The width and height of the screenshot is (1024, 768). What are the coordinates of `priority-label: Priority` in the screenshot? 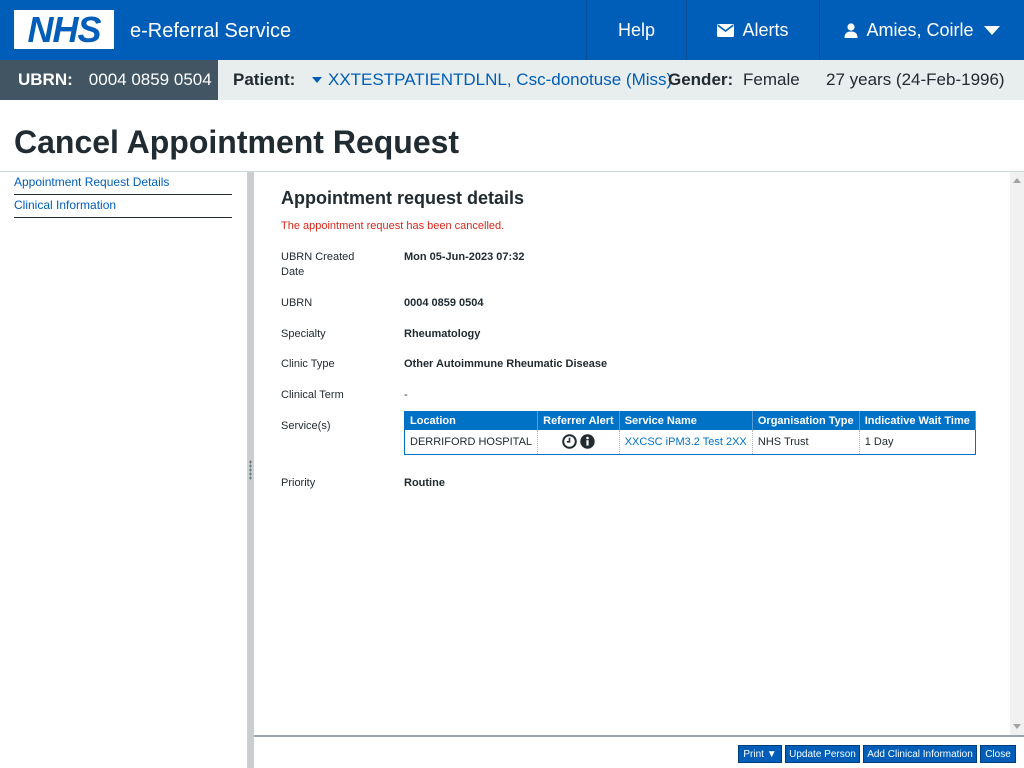 It's located at (298, 483).